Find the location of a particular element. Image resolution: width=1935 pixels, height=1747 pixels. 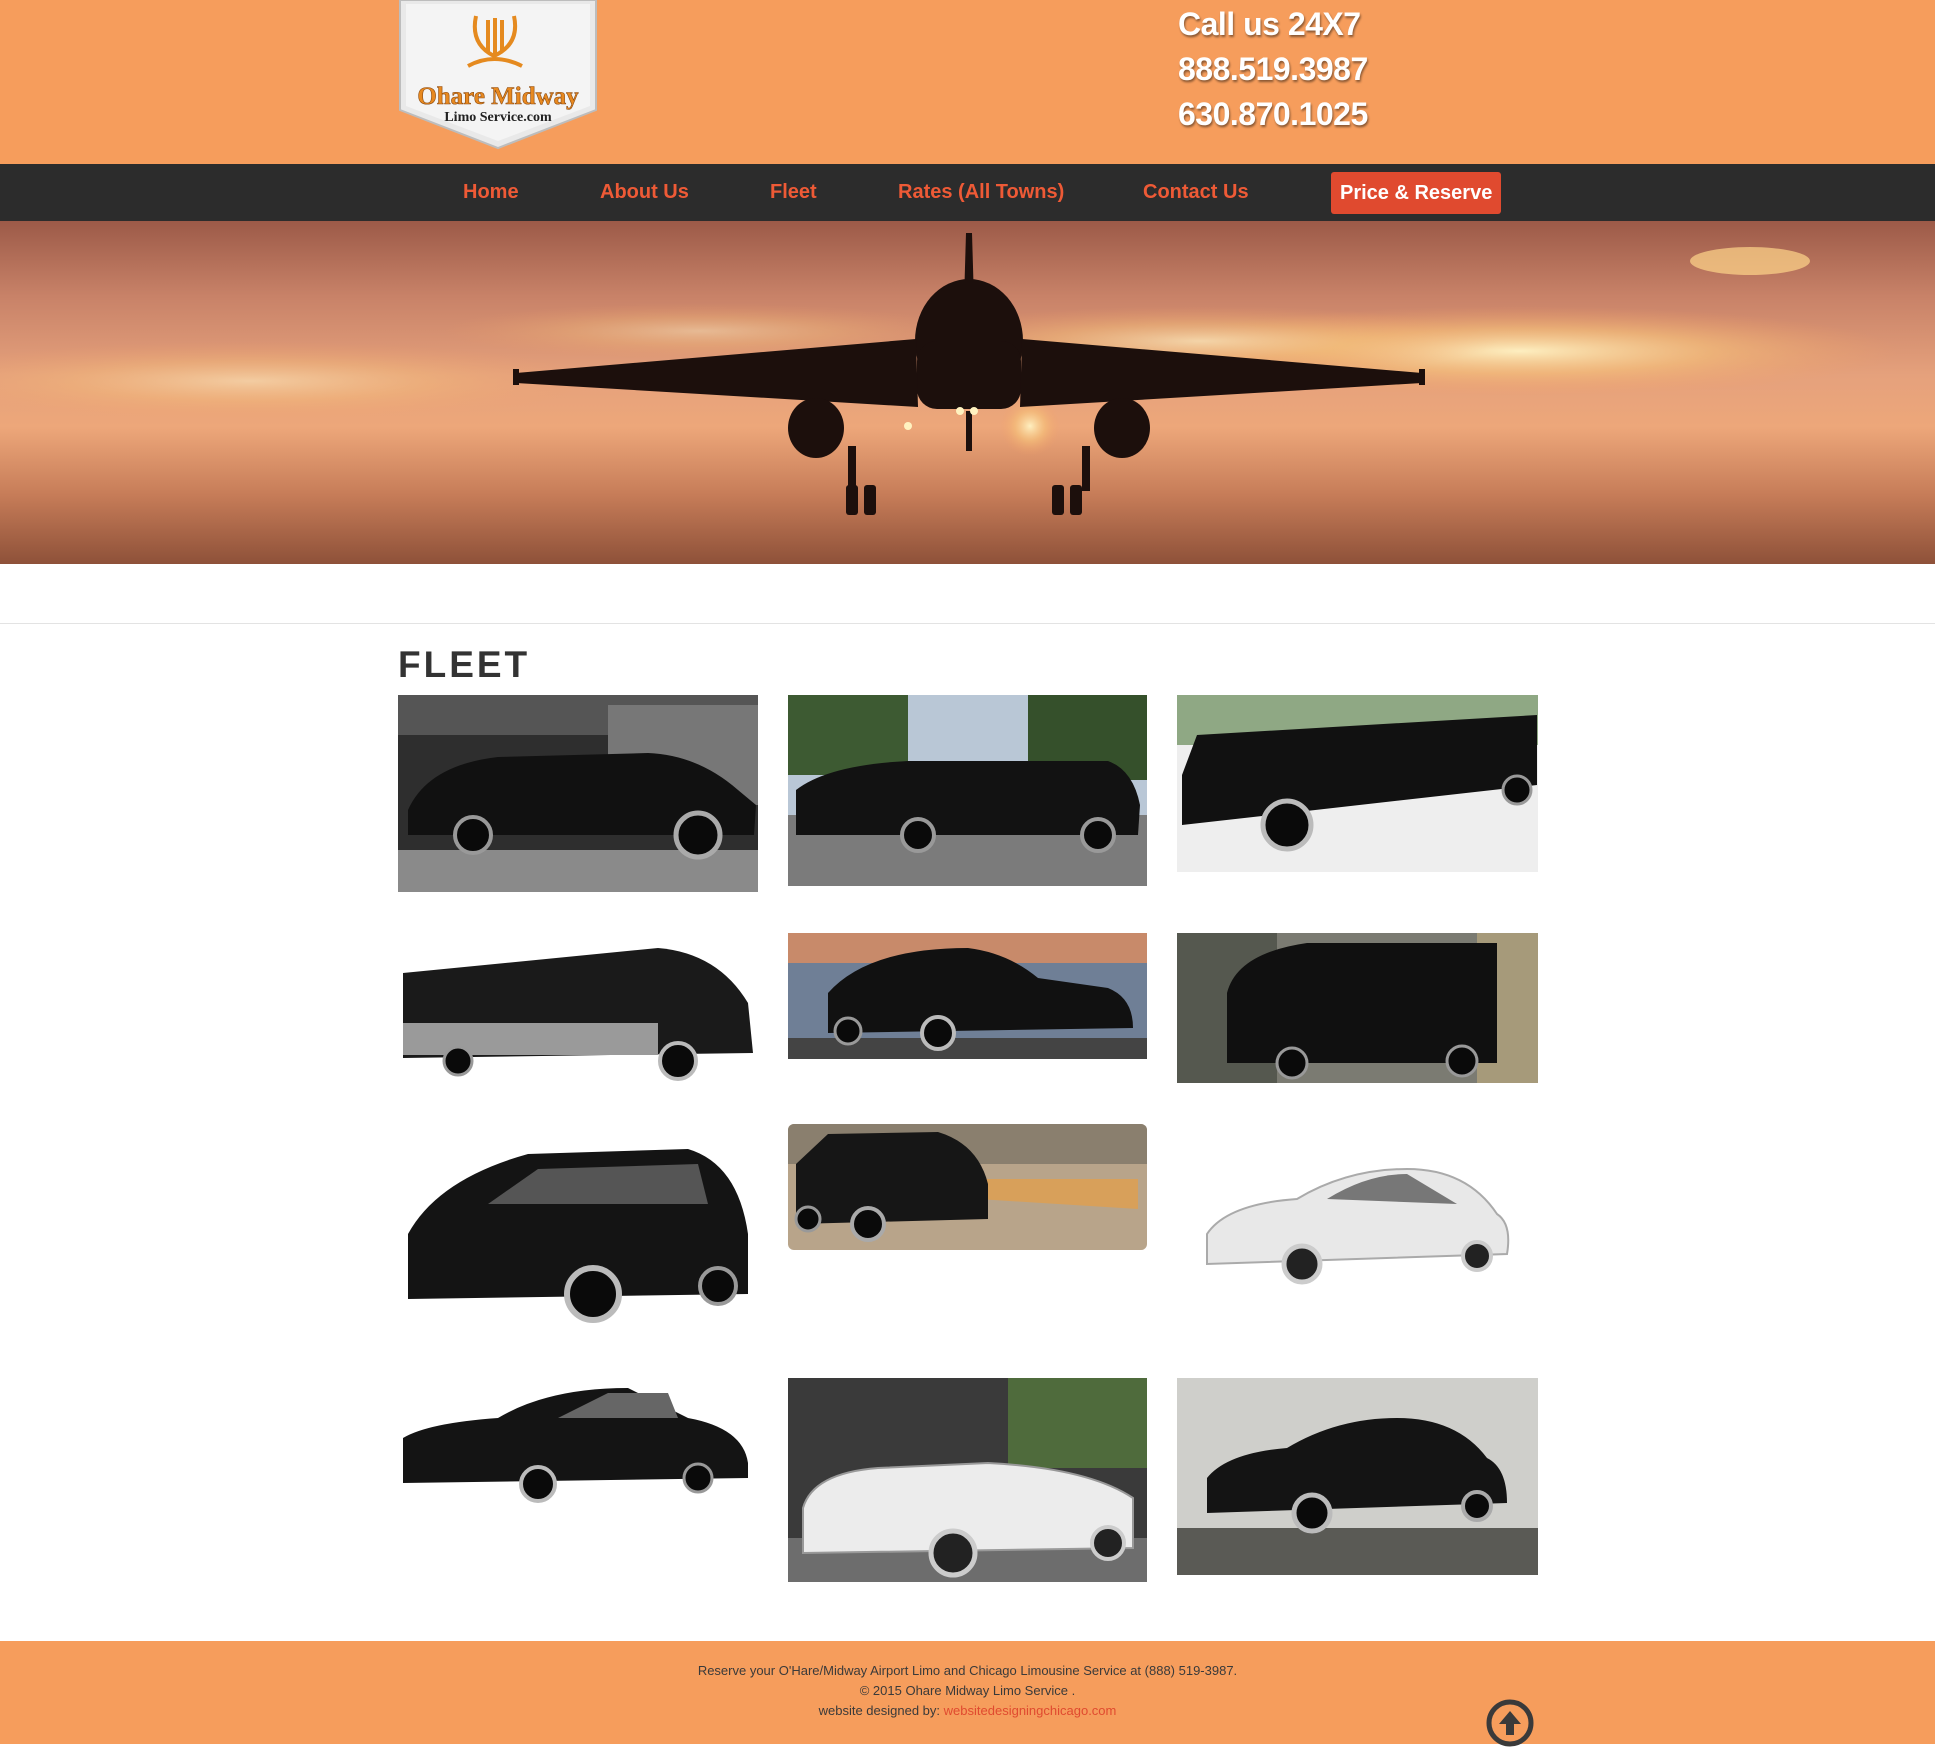

designer-link: websitedesigningchicago.com is located at coordinates (1030, 1710).